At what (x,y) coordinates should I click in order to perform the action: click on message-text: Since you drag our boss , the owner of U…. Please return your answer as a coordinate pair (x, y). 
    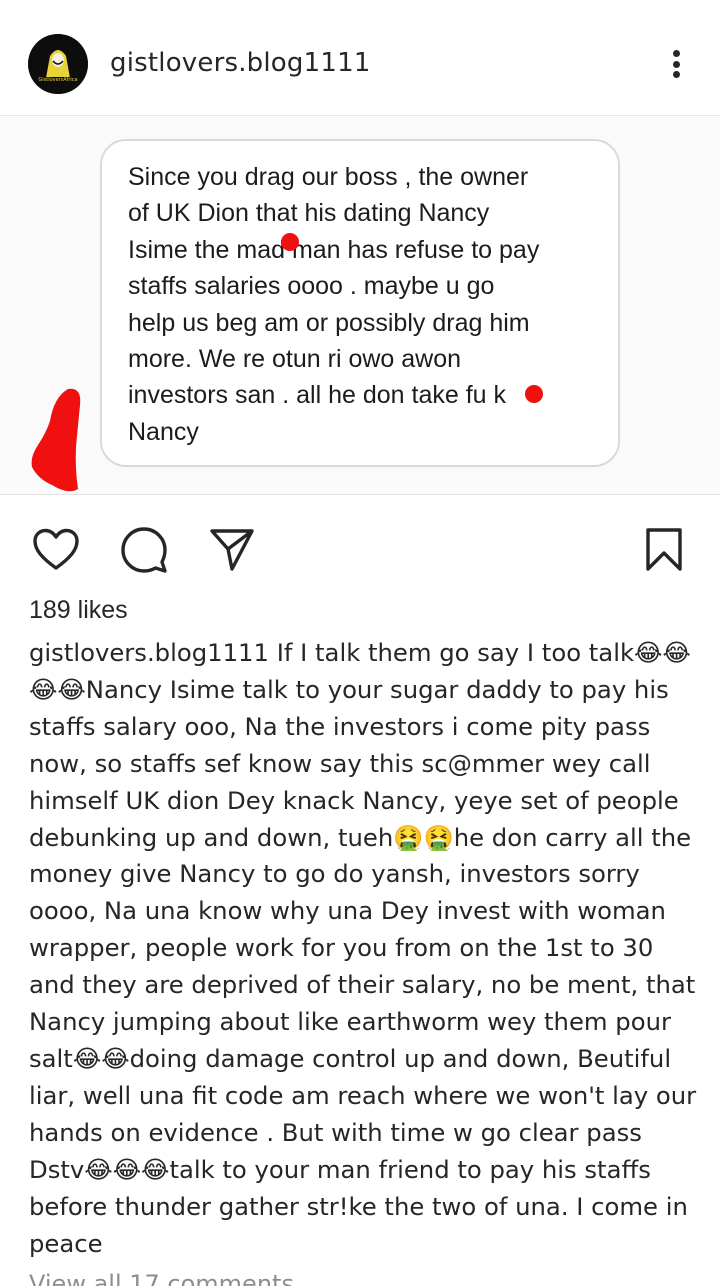
    Looking at the image, I should click on (334, 304).